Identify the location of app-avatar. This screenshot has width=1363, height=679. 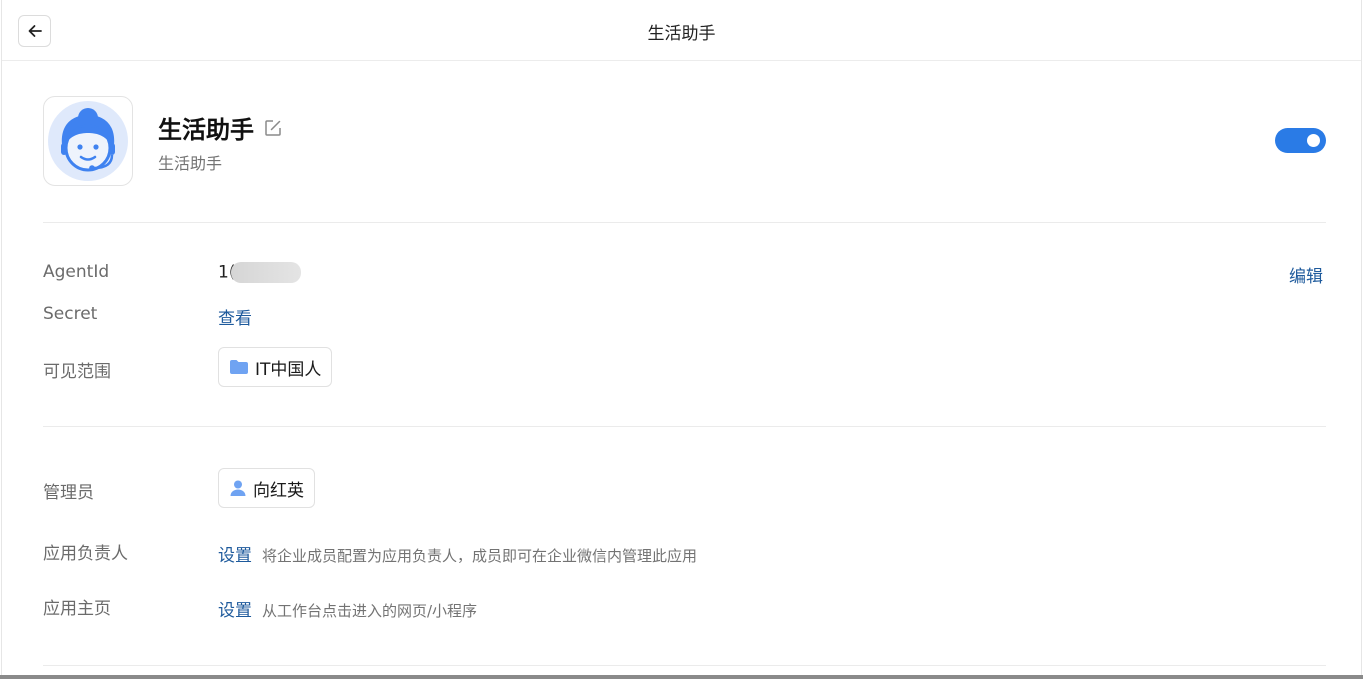
(88, 141).